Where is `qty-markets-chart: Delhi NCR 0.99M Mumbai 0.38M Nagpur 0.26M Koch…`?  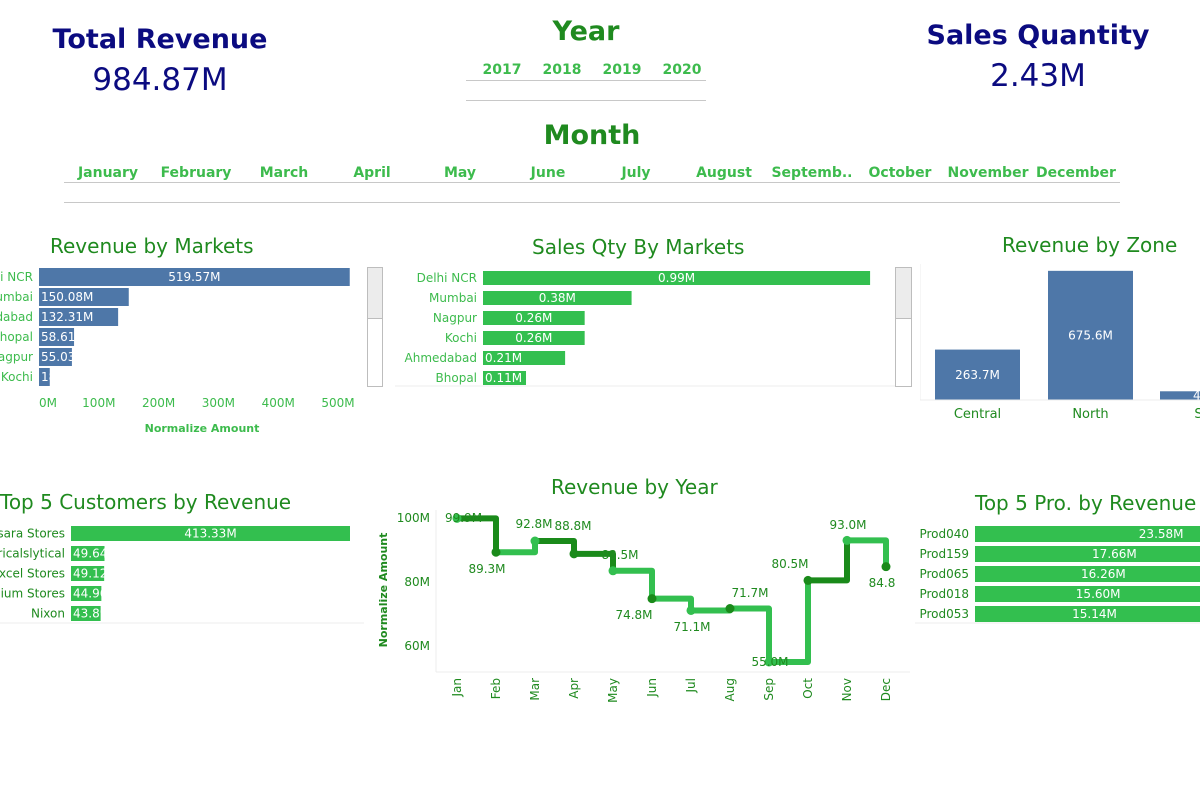 qty-markets-chart: Delhi NCR 0.99M Mumbai 0.38M Nagpur 0.26M Koch… is located at coordinates (645, 329).